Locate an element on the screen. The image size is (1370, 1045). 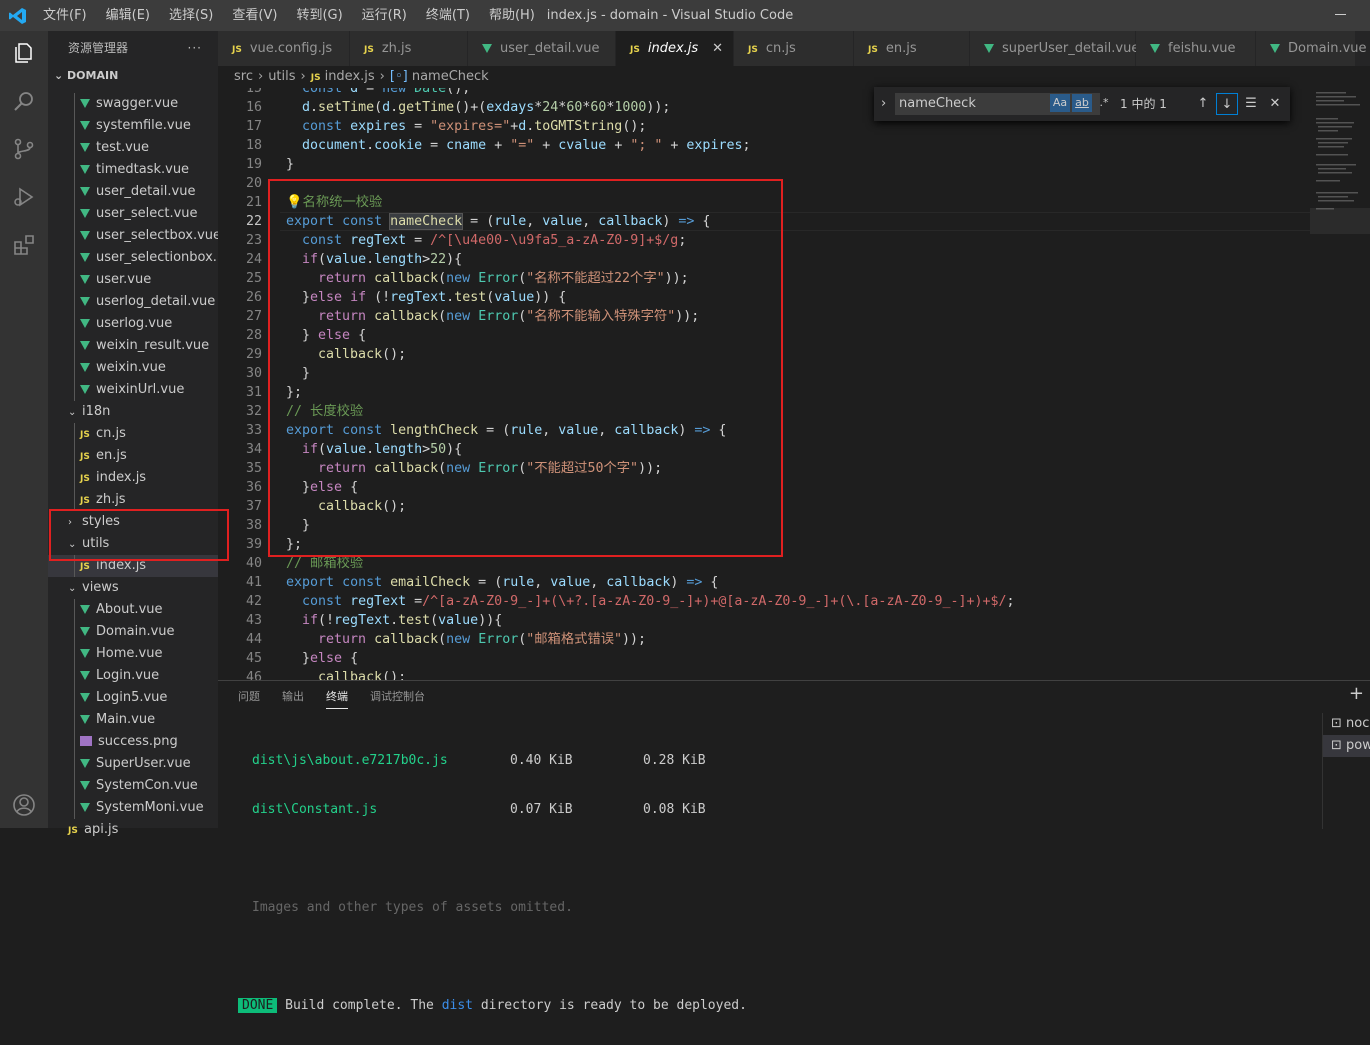
tree-item: swagger.vue is located at coordinates (133, 104).